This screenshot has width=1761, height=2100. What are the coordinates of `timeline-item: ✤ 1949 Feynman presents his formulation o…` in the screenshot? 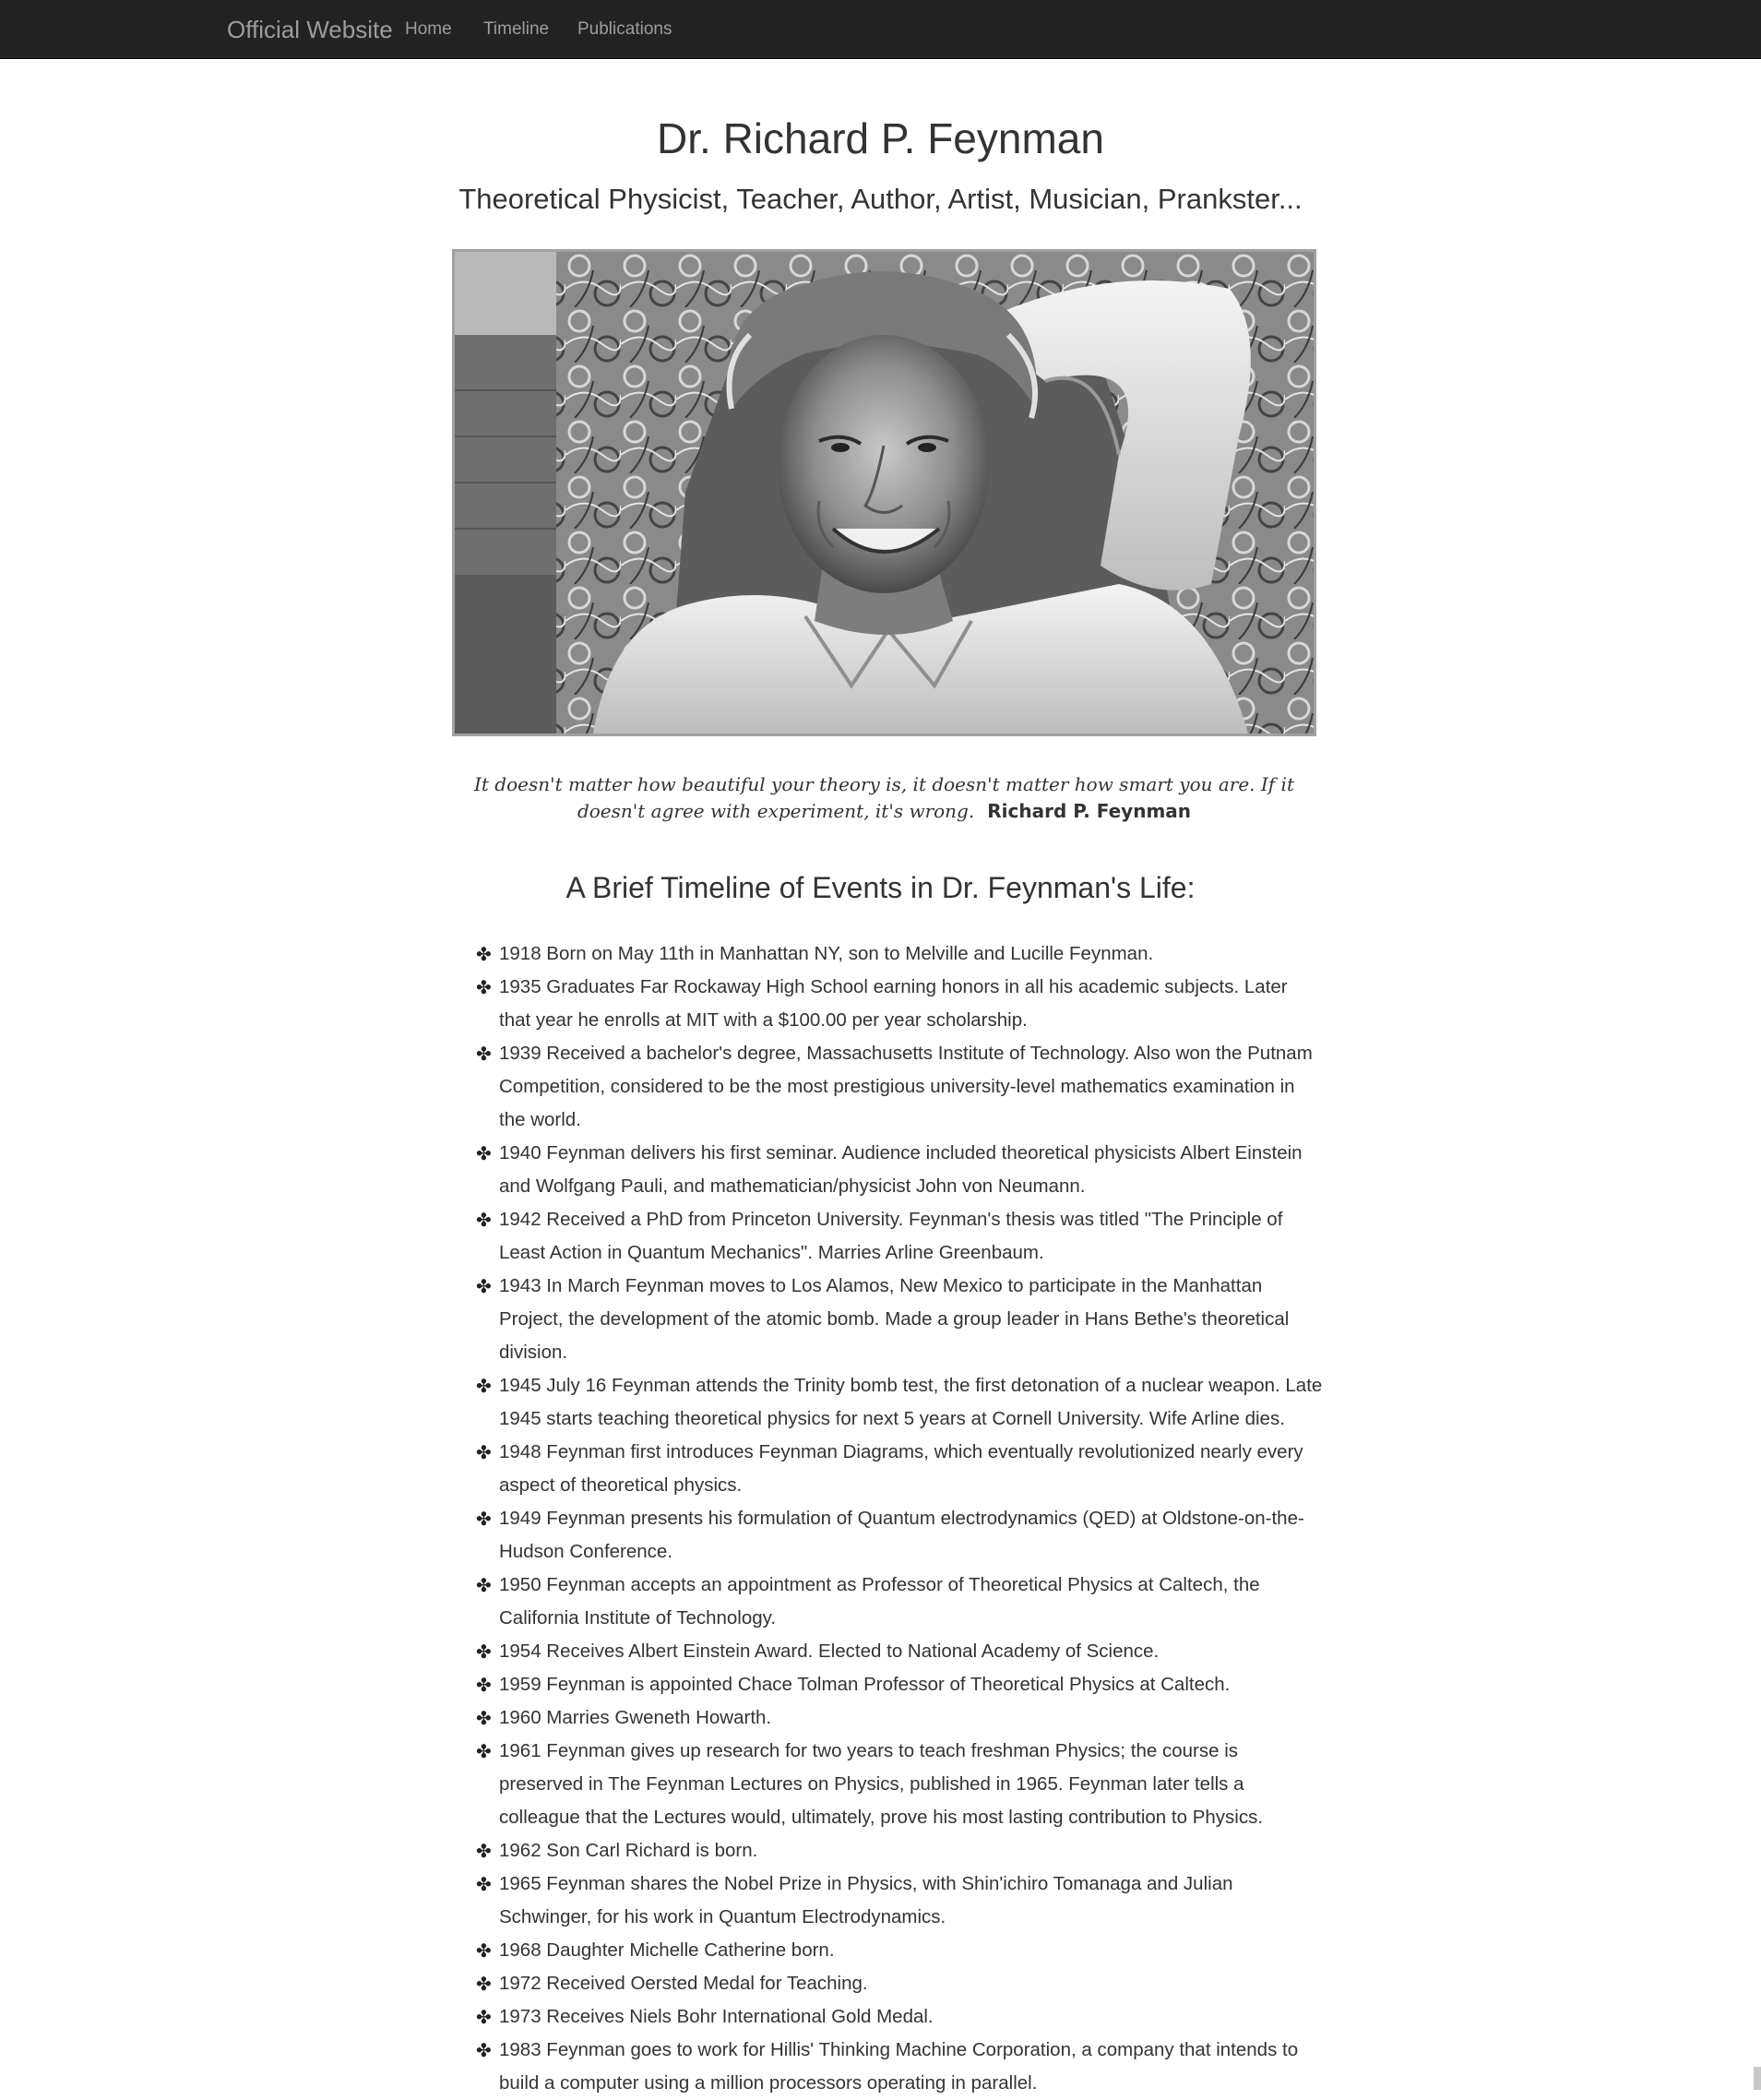 It's located at (898, 1535).